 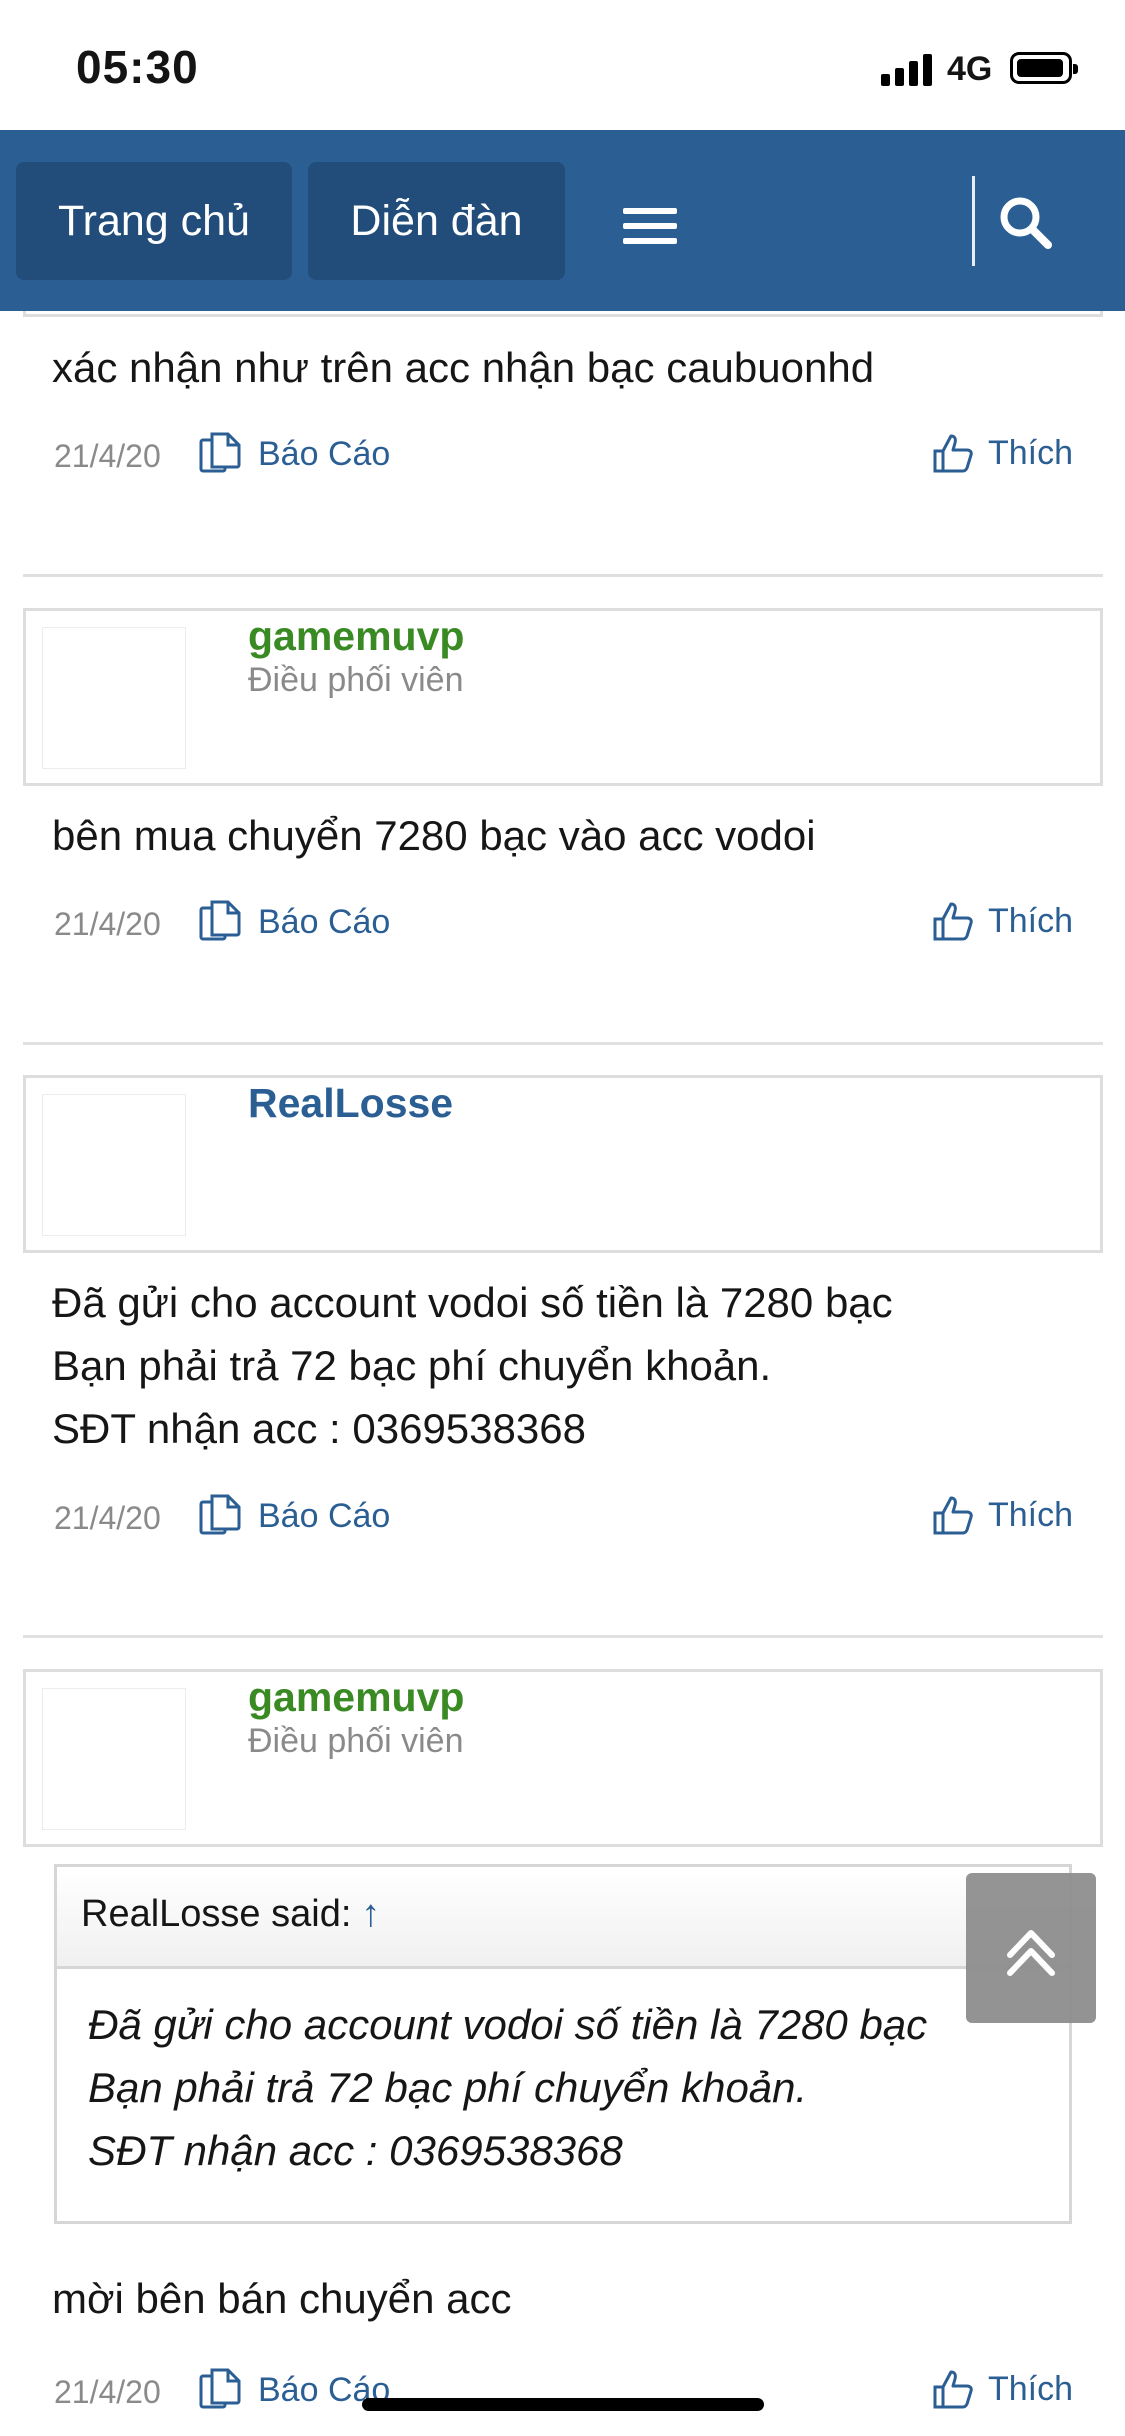 I want to click on user-box, so click(x=563, y=314).